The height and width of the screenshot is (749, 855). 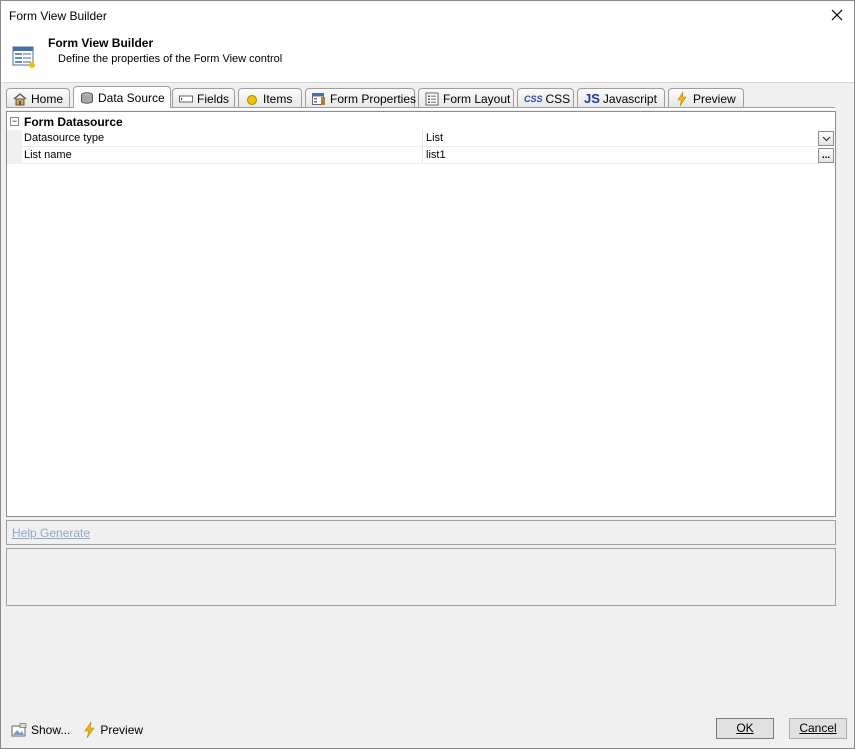 I want to click on preview-button: Preview, so click(x=112, y=730).